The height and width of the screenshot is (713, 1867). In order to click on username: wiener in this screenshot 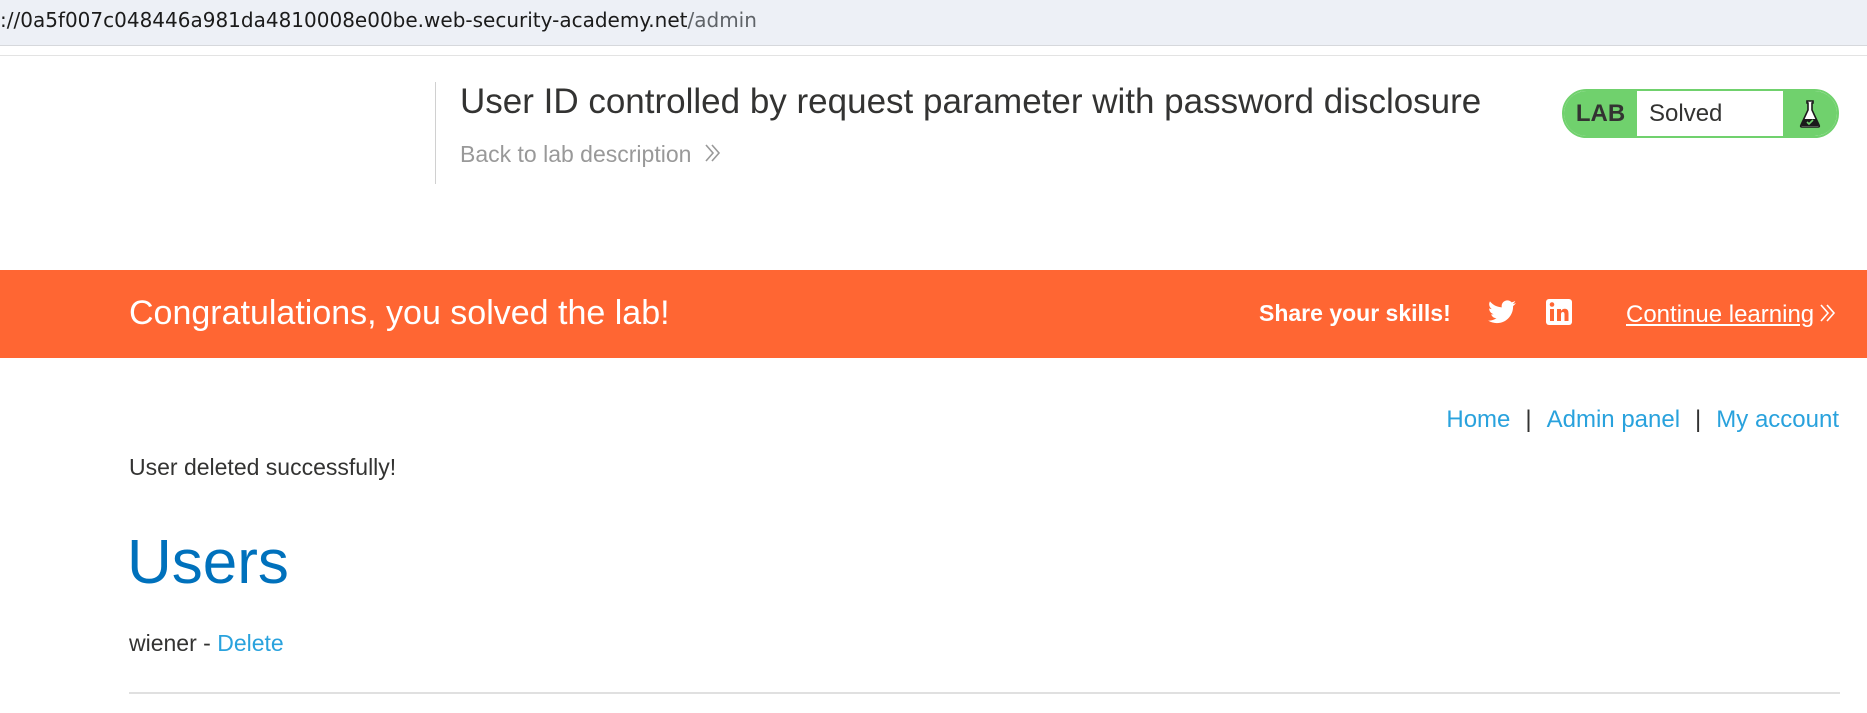, I will do `click(163, 643)`.